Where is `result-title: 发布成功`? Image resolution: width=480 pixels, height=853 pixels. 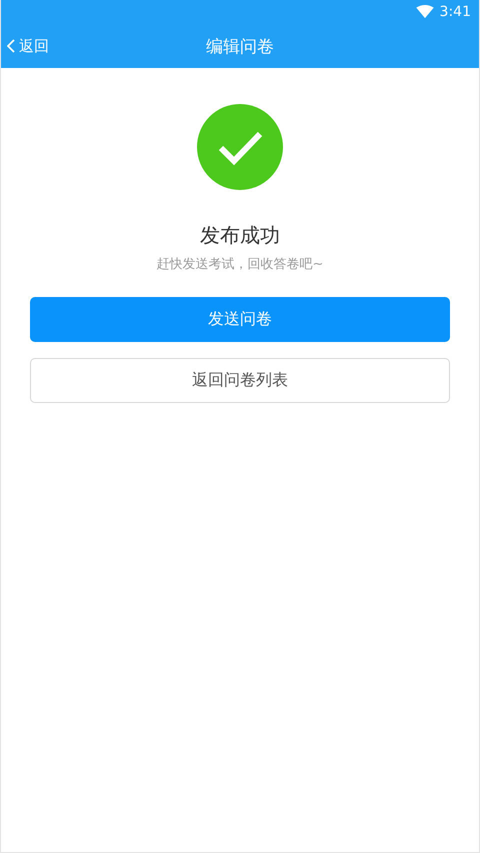
result-title: 发布成功 is located at coordinates (240, 235).